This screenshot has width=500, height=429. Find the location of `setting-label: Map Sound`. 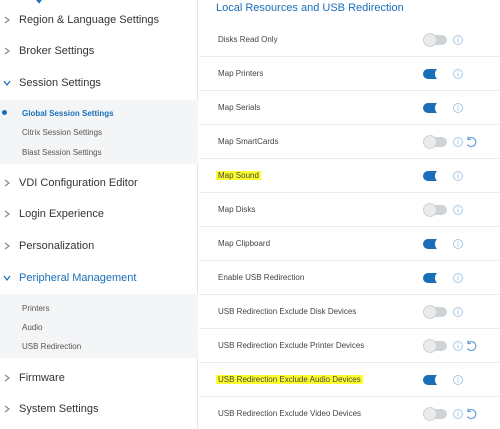

setting-label: Map Sound is located at coordinates (238, 175).